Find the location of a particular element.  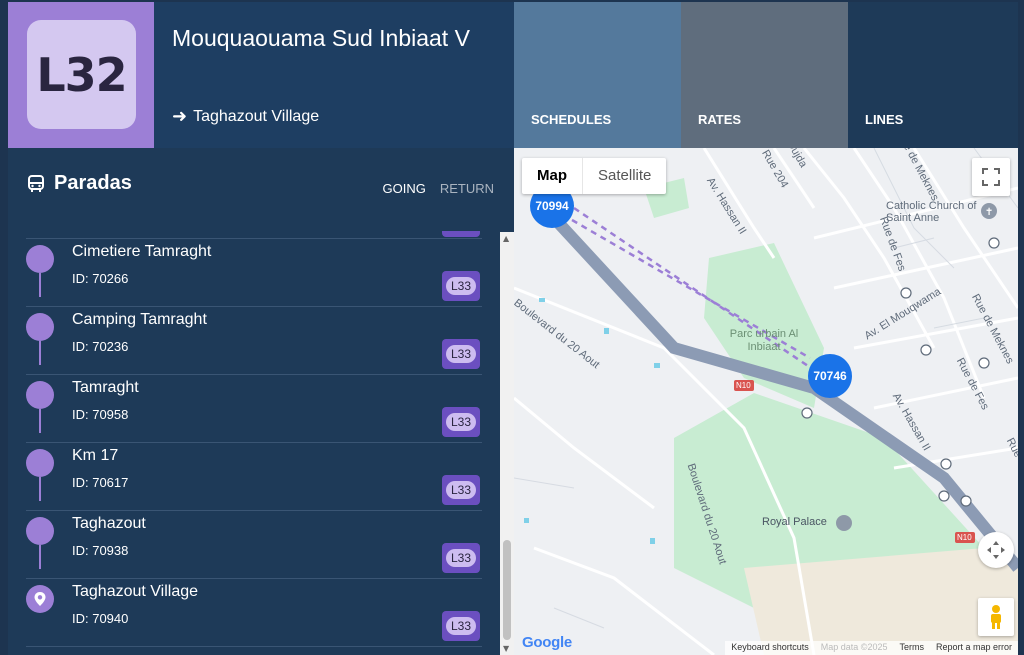

keyboard-shortcuts-link: Keyboard shortcuts is located at coordinates (770, 648).